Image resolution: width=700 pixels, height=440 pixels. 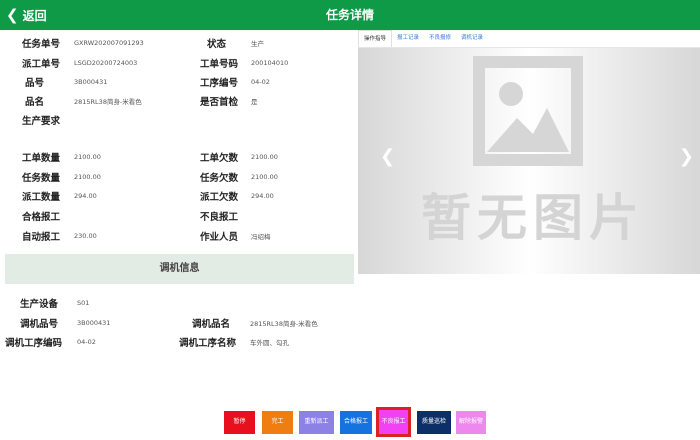 I want to click on field-label: 派工数量, so click(x=40, y=197).